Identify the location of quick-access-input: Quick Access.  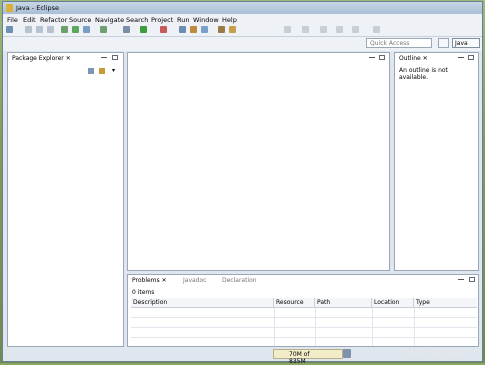
(399, 43).